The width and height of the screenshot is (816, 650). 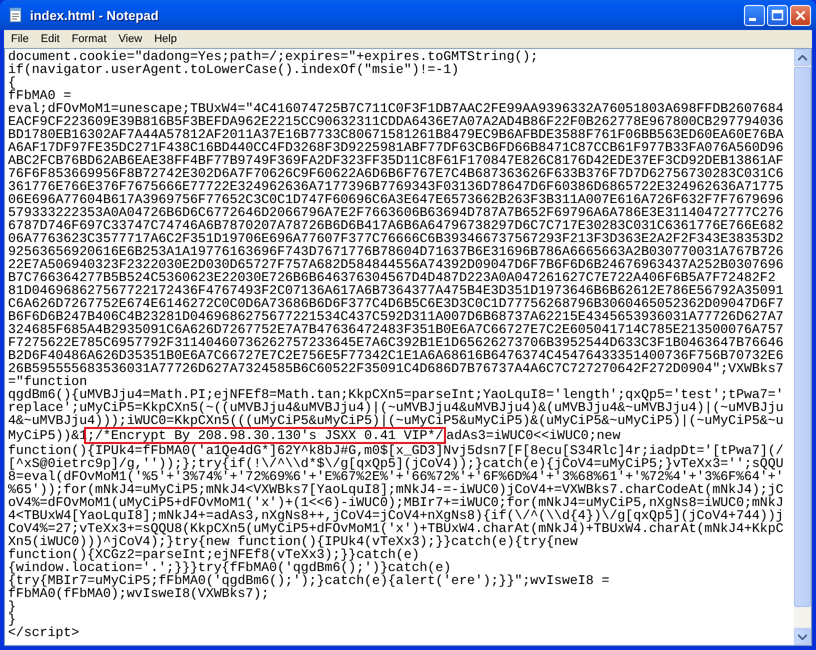 I want to click on code-line: 6787D746F697C33747C74746A6B7870207A78726B6D6B417A6B6A64796738297D6C7C717E30283C031C6361776E766E682, so click(x=396, y=225).